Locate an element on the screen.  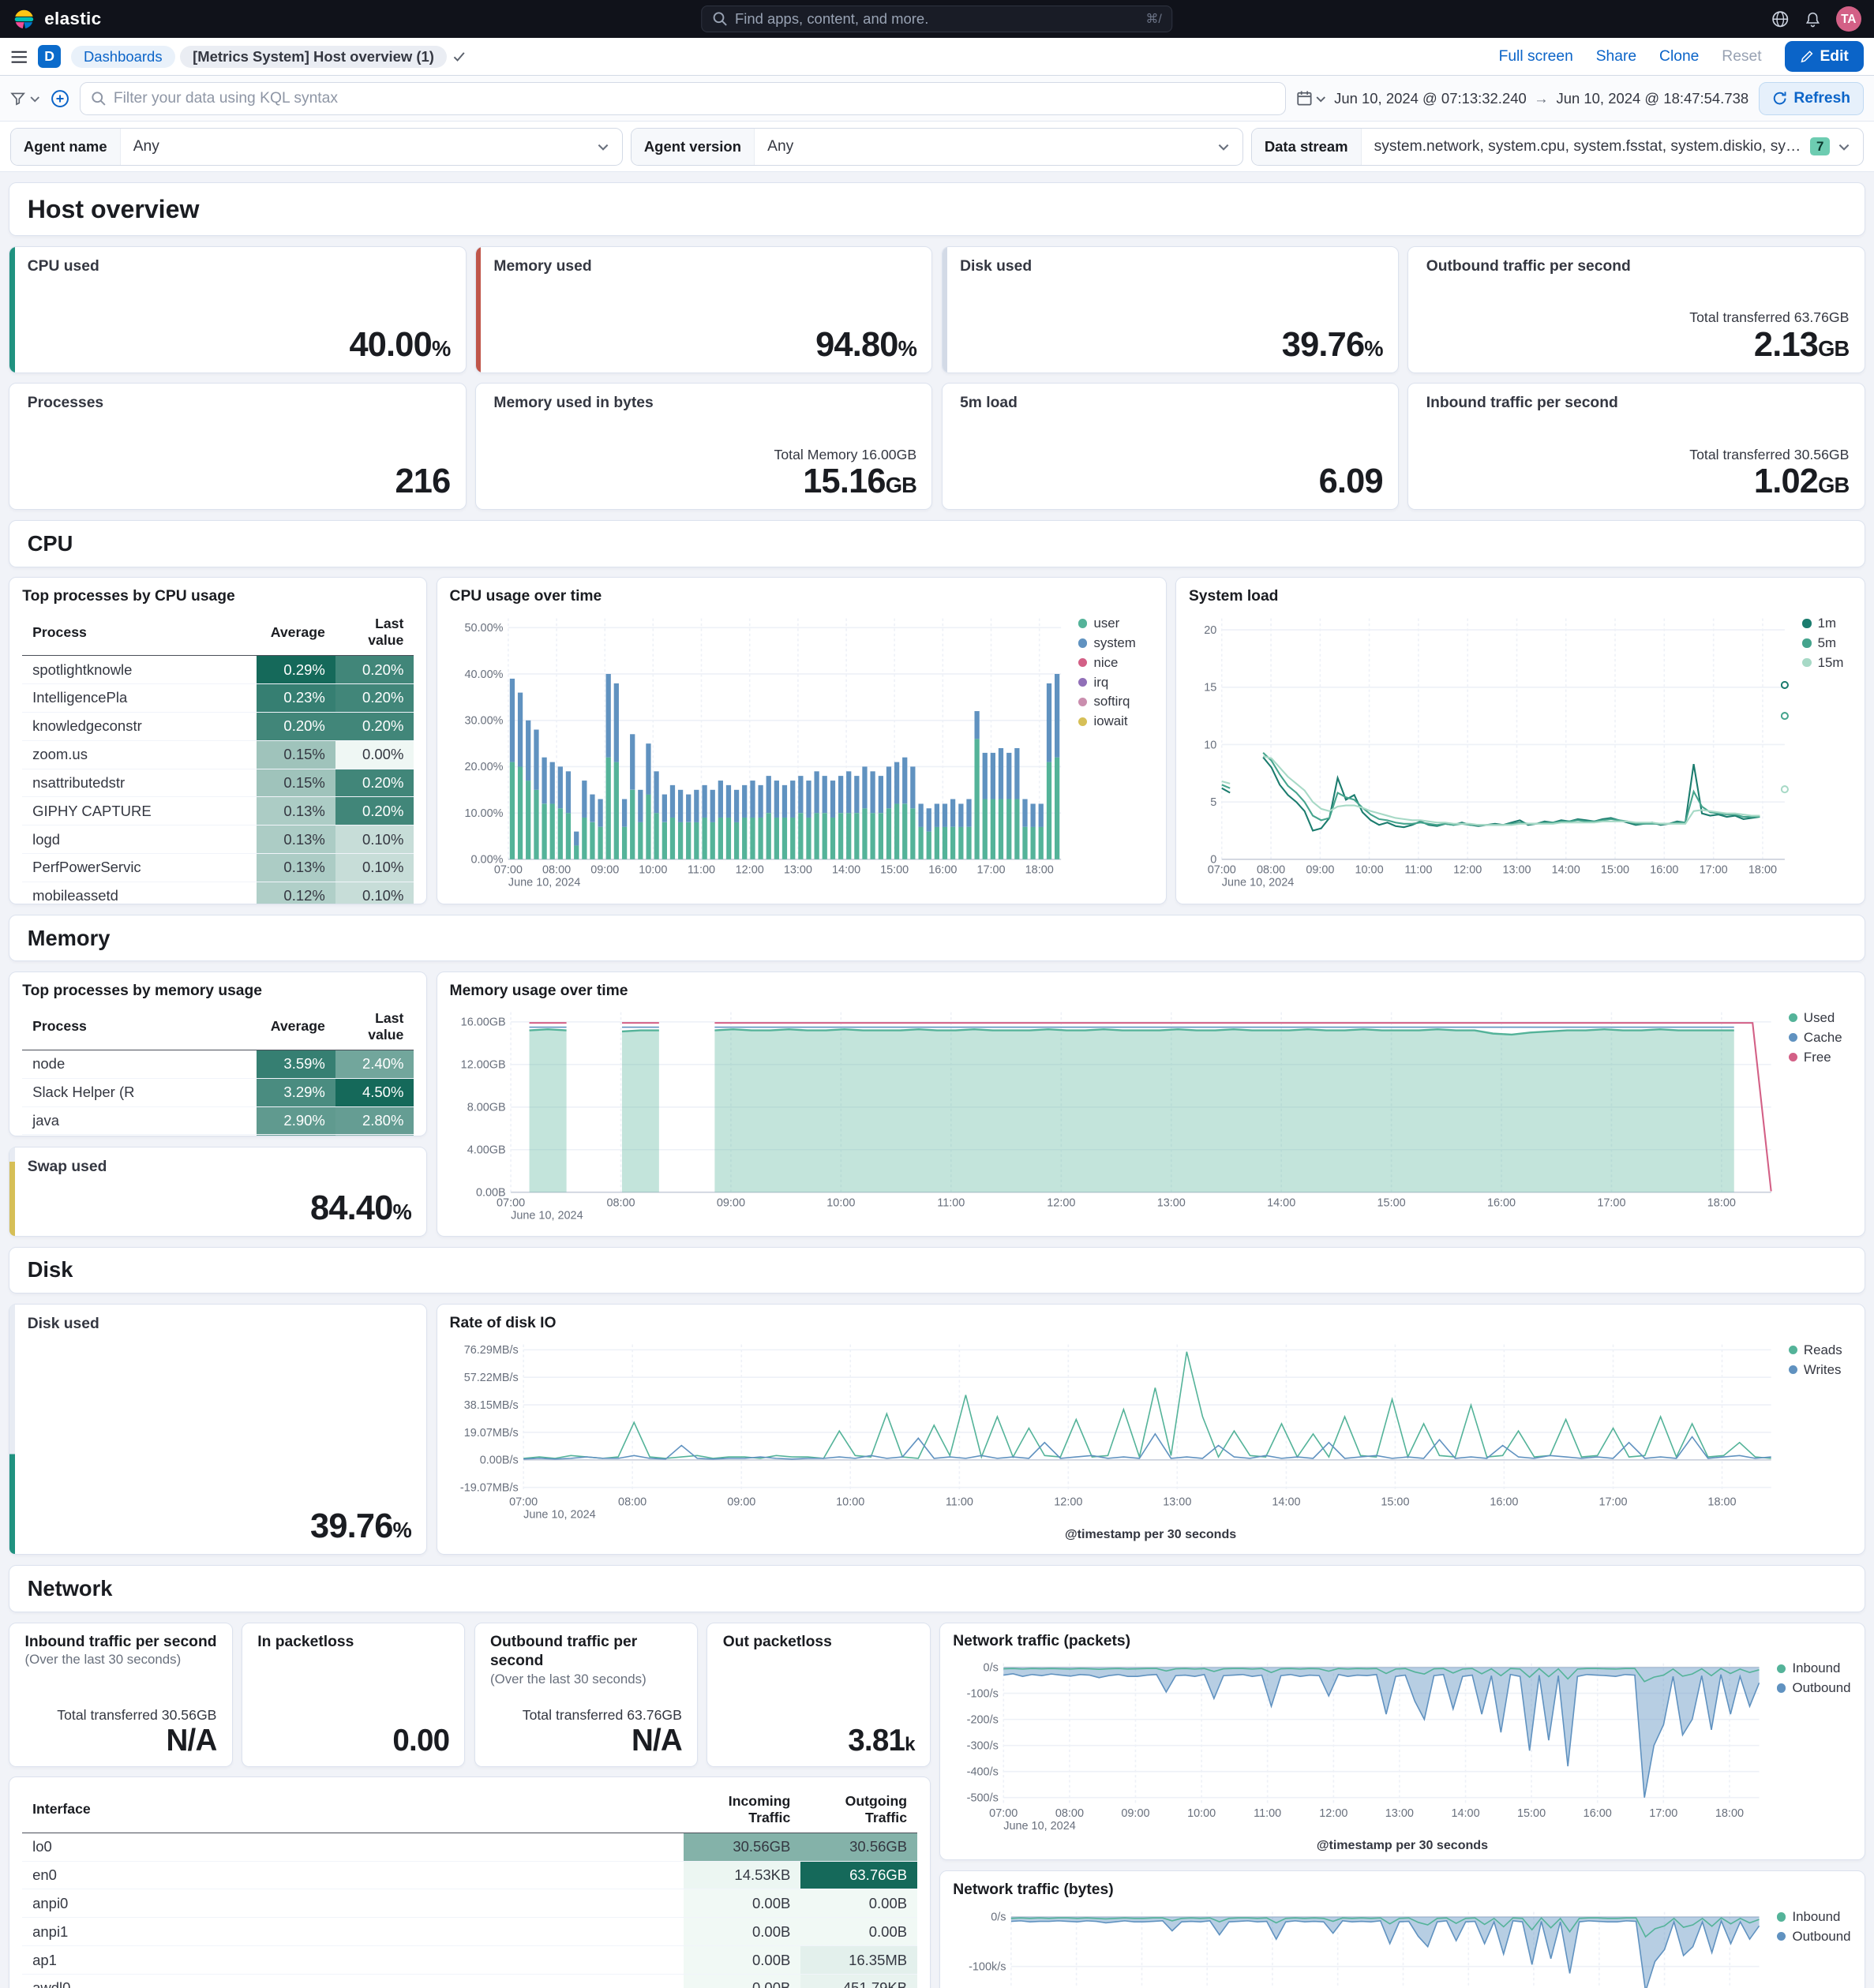
control-agent-name: Agent name Any is located at coordinates (317, 146).